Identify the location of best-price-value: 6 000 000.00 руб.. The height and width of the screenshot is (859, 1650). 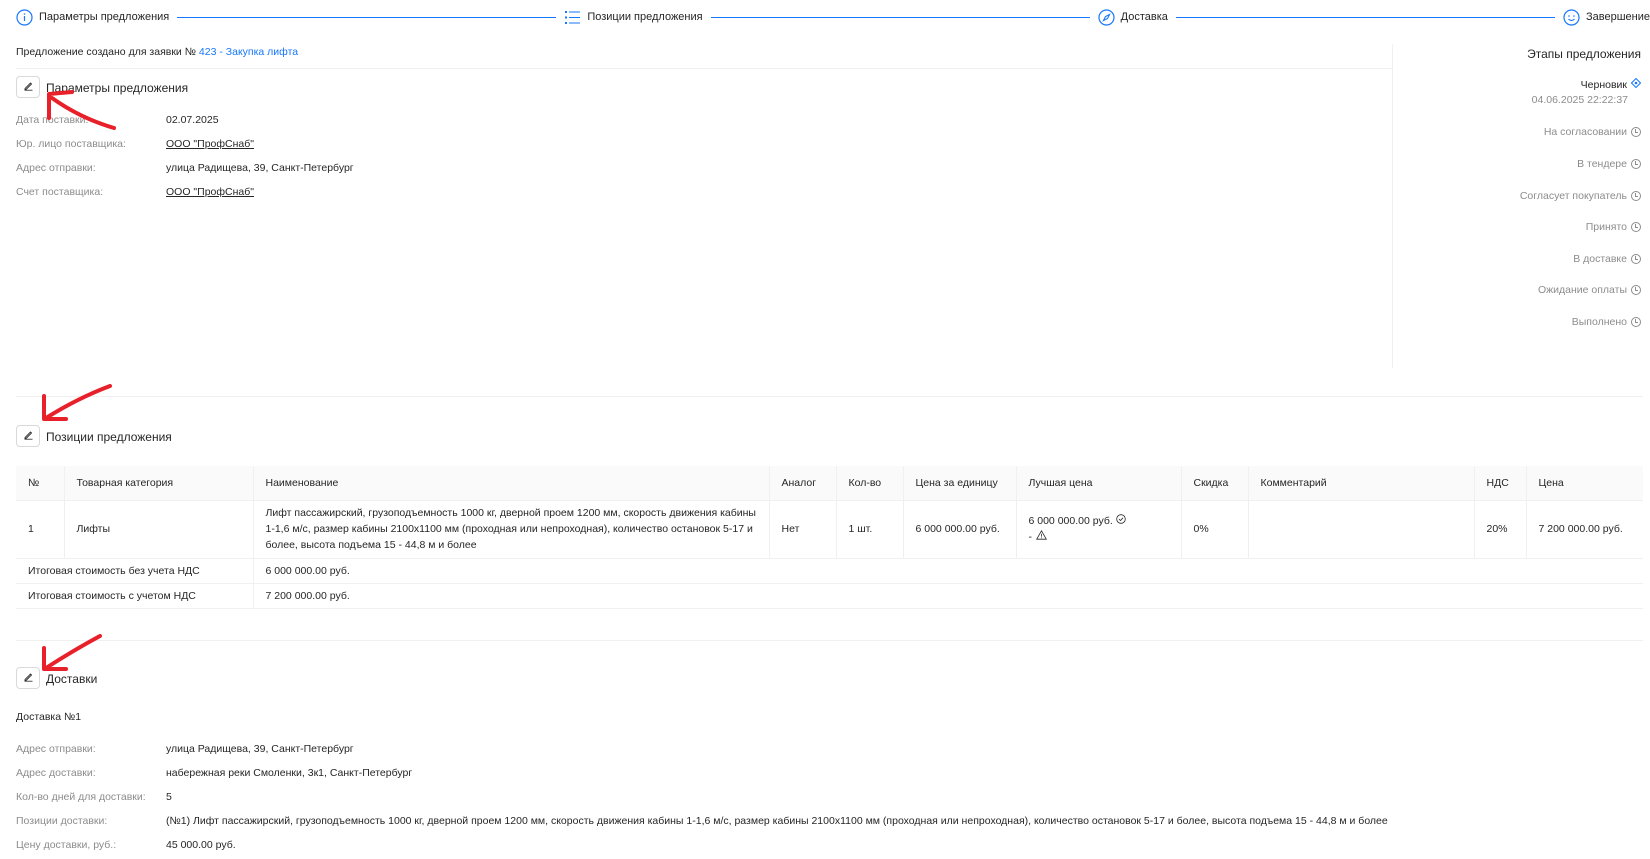
(1070, 521).